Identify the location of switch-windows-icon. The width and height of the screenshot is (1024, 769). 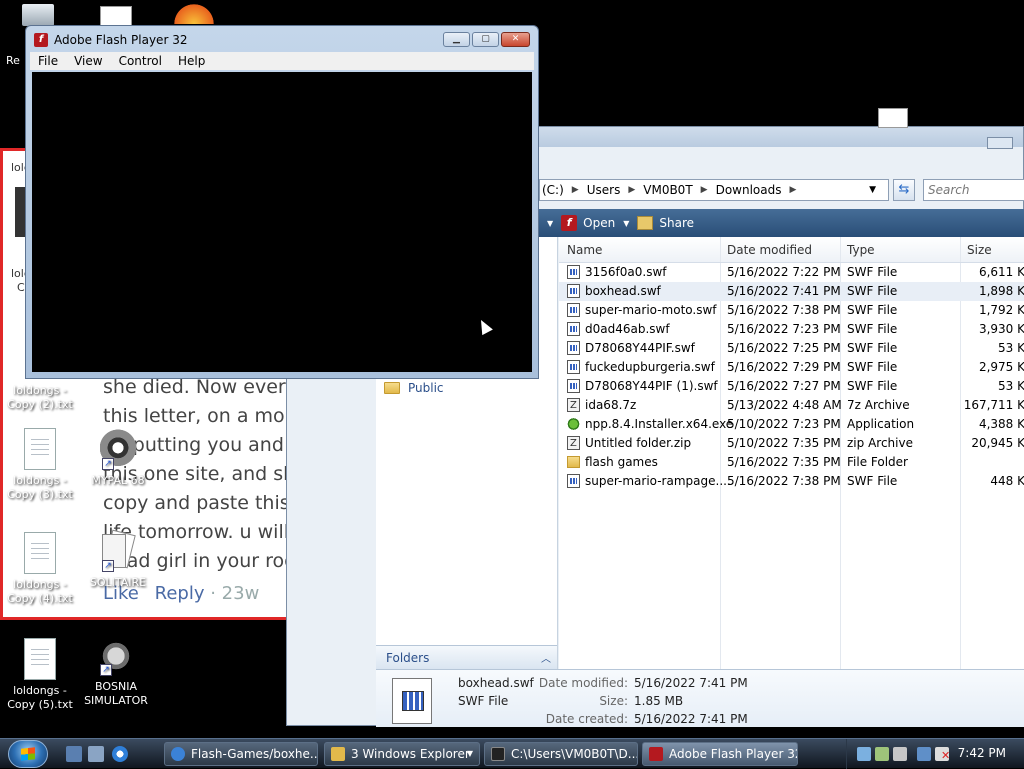
(96, 754).